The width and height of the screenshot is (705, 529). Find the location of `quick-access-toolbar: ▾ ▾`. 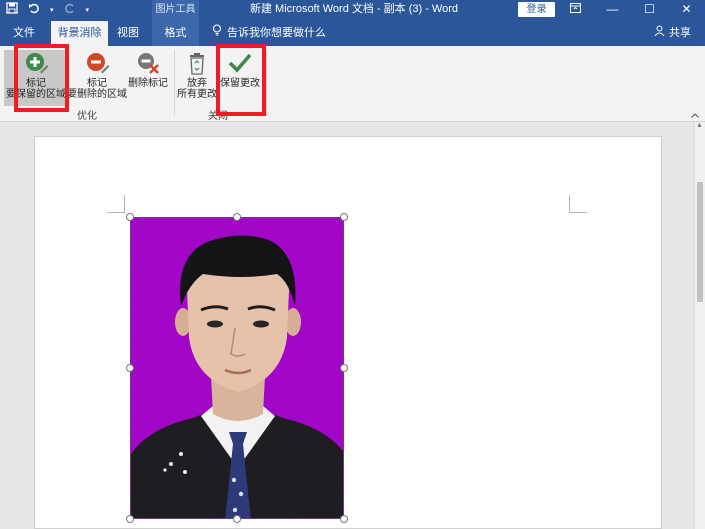

quick-access-toolbar: ▾ ▾ is located at coordinates (47, 10).